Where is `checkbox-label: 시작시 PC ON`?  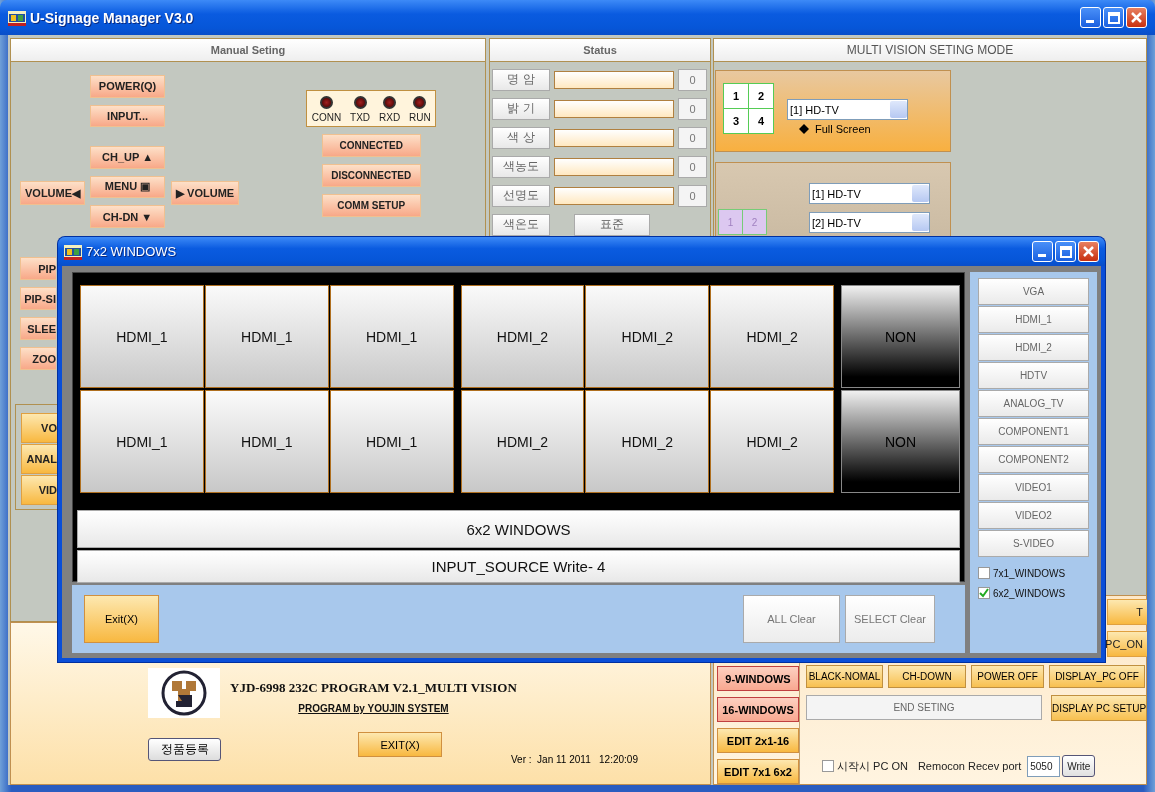
checkbox-label: 시작시 PC ON is located at coordinates (872, 766).